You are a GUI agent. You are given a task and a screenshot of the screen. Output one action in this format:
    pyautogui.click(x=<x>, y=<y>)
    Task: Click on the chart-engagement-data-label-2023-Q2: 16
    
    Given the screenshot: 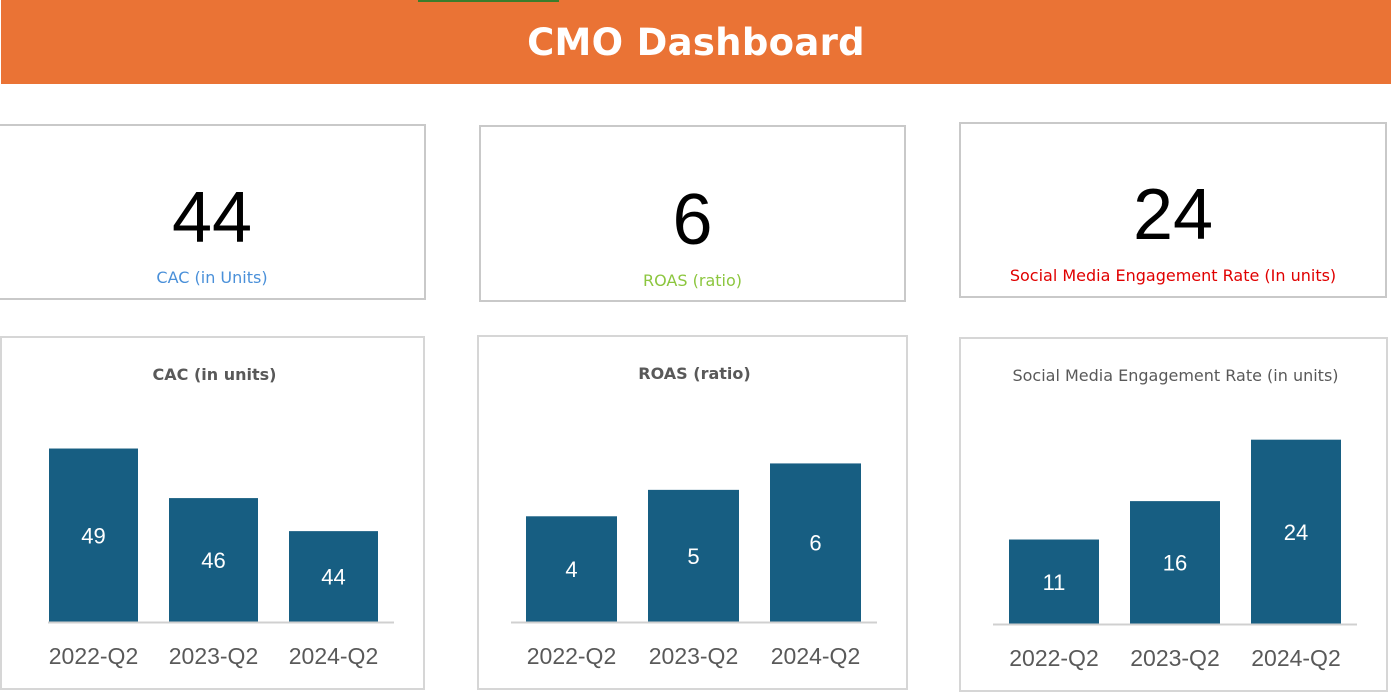 What is the action you would take?
    pyautogui.click(x=1175, y=563)
    